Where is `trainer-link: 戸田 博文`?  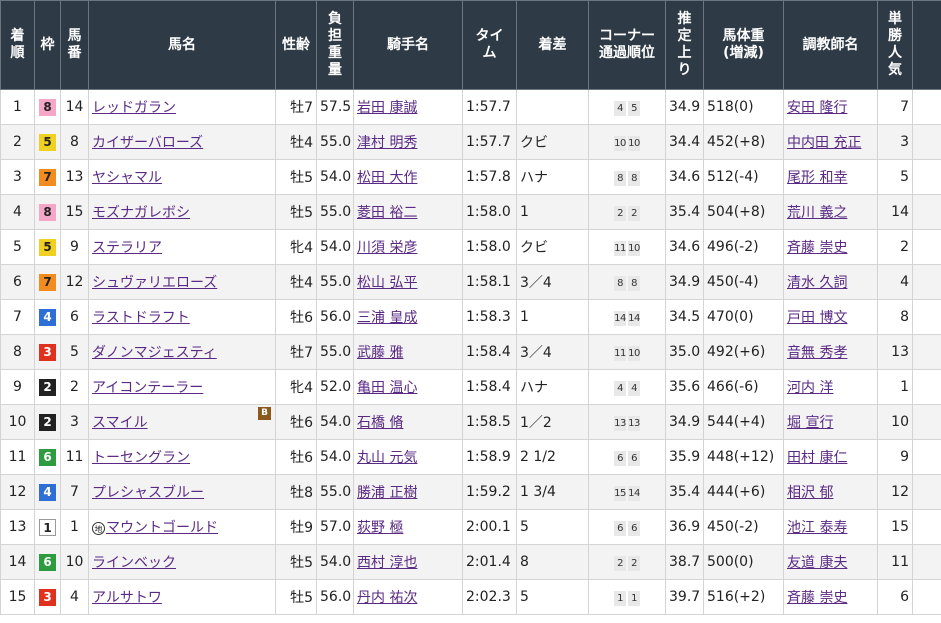
trainer-link: 戸田 博文 is located at coordinates (817, 318).